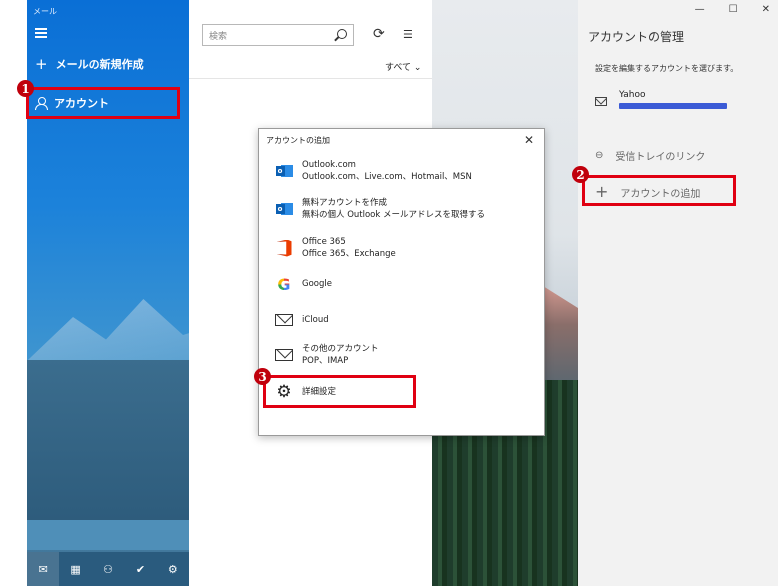 This screenshot has width=778, height=586. Describe the element at coordinates (284, 284) in the screenshot. I see `google-icon: G` at that location.